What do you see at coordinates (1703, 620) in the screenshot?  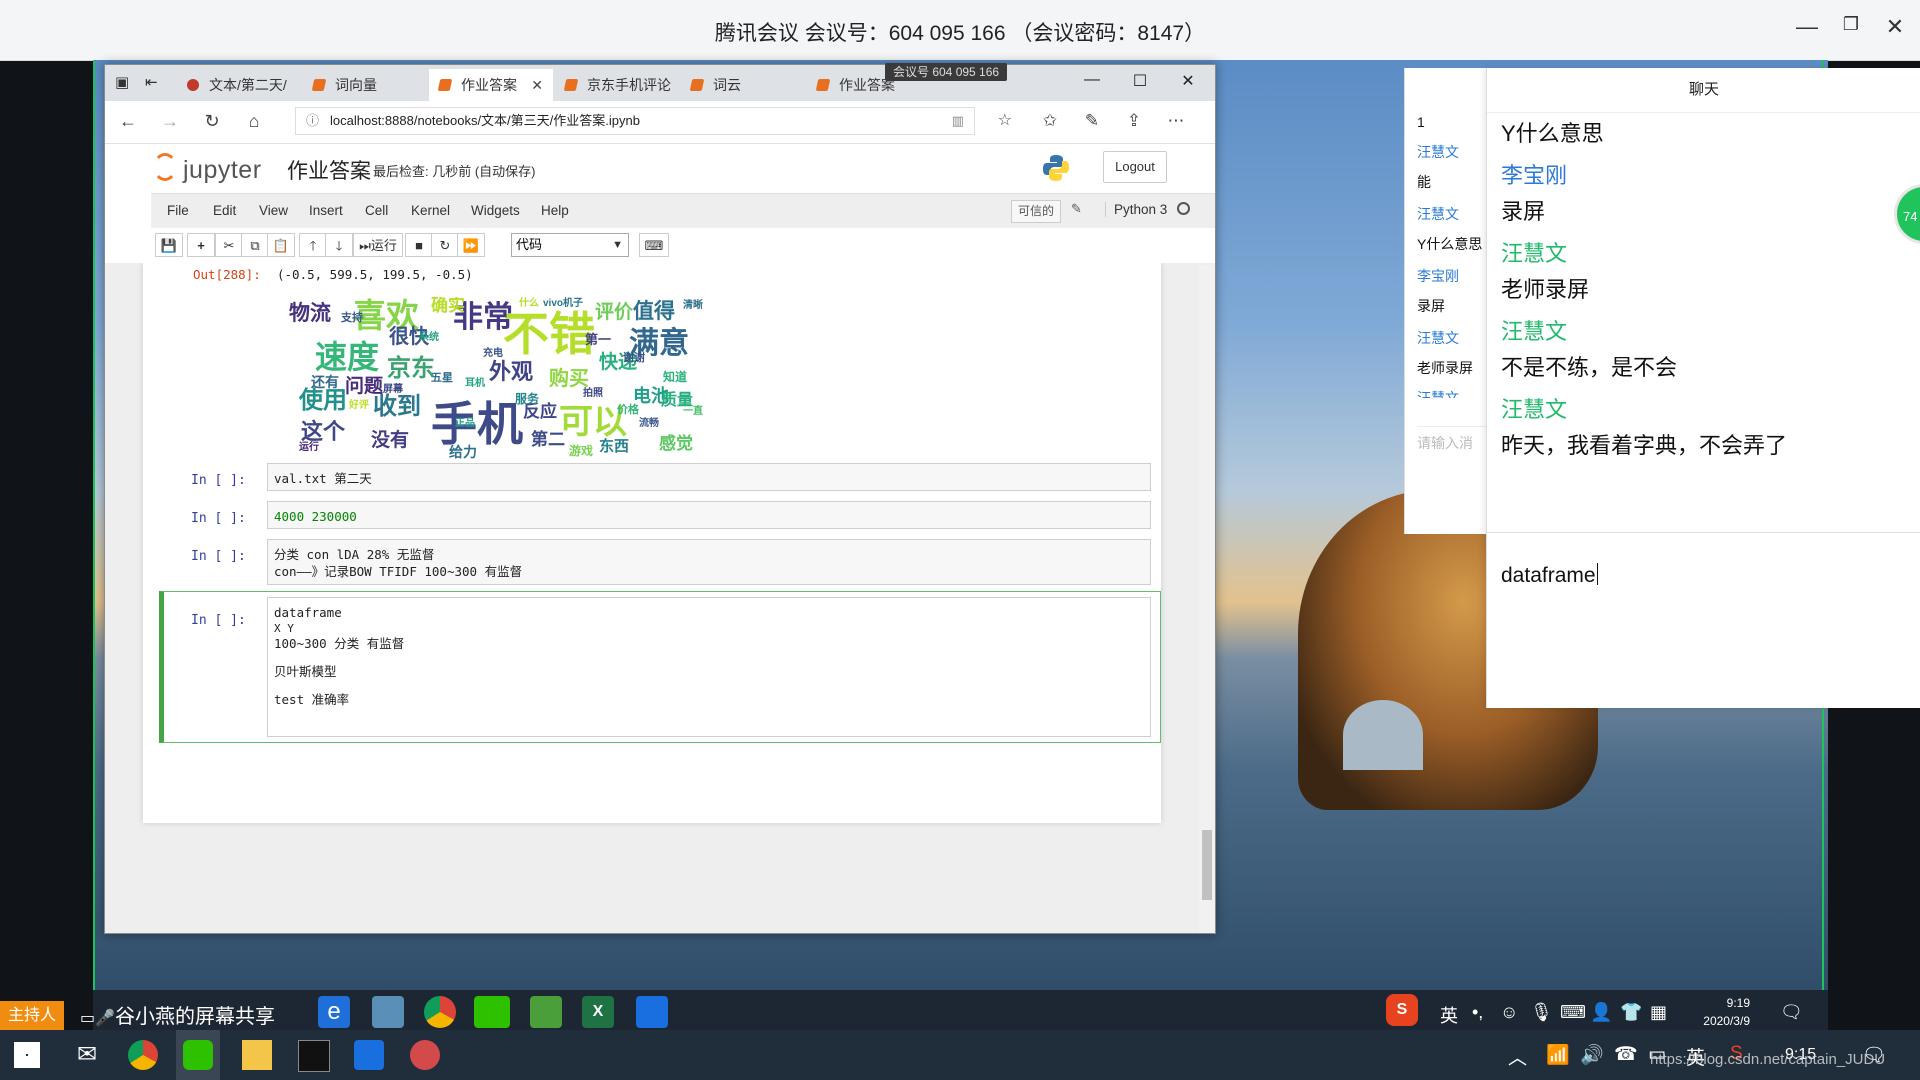 I see `chat-input-area: dataframe` at bounding box center [1703, 620].